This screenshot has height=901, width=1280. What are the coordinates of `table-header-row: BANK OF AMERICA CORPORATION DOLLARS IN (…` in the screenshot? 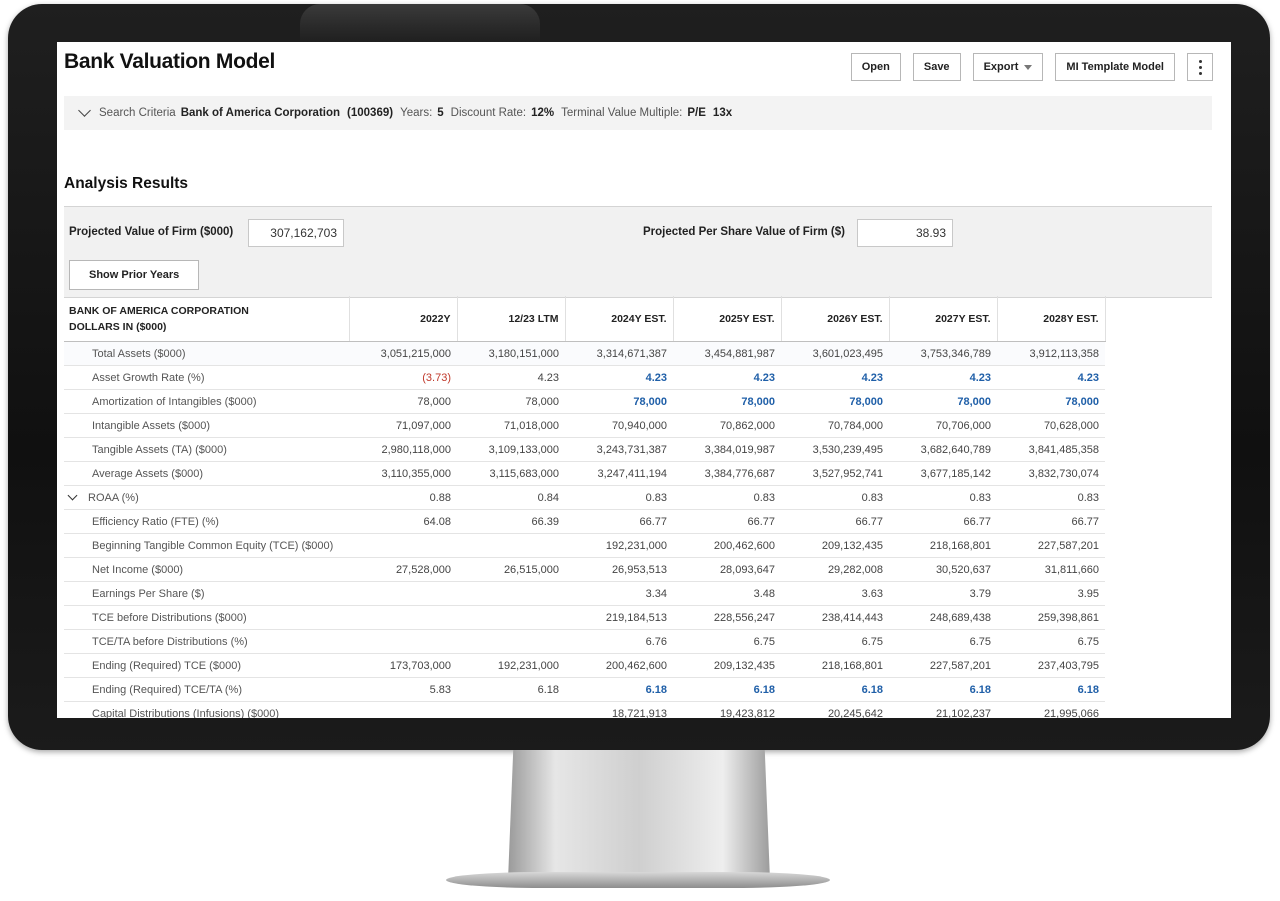 It's located at (585, 319).